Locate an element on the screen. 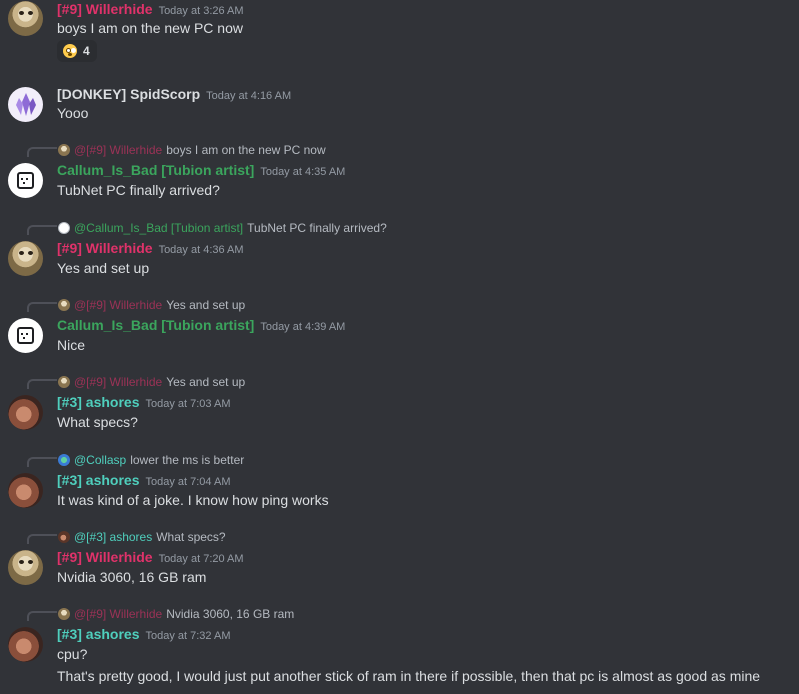 The image size is (799, 694). timestamp: Today at 7:03 AM is located at coordinates (187, 404).